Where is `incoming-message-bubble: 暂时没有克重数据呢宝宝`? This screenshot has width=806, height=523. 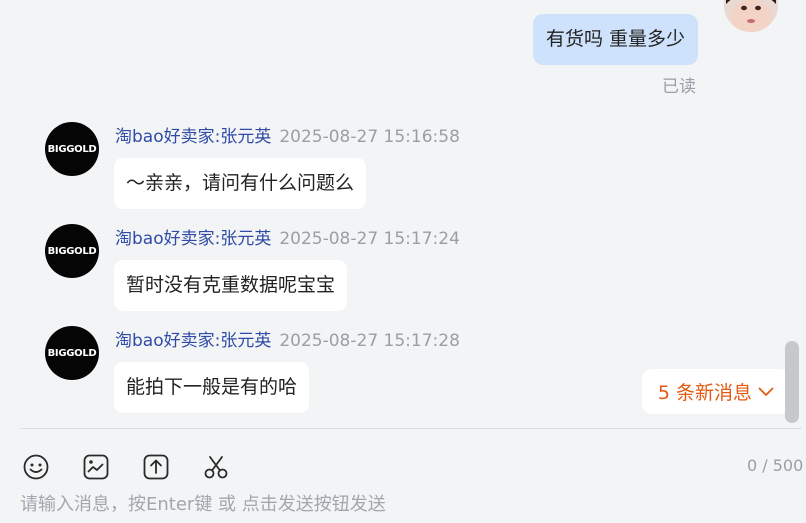
incoming-message-bubble: 暂时没有克重数据呢宝宝 is located at coordinates (231, 285).